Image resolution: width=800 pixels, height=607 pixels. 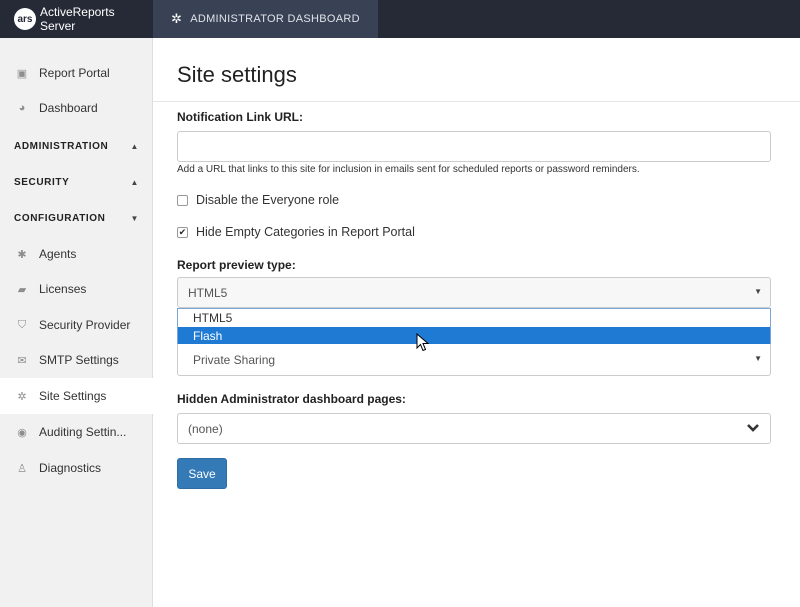 What do you see at coordinates (58, 254) in the screenshot?
I see `sidebar-item-label: Agents` at bounding box center [58, 254].